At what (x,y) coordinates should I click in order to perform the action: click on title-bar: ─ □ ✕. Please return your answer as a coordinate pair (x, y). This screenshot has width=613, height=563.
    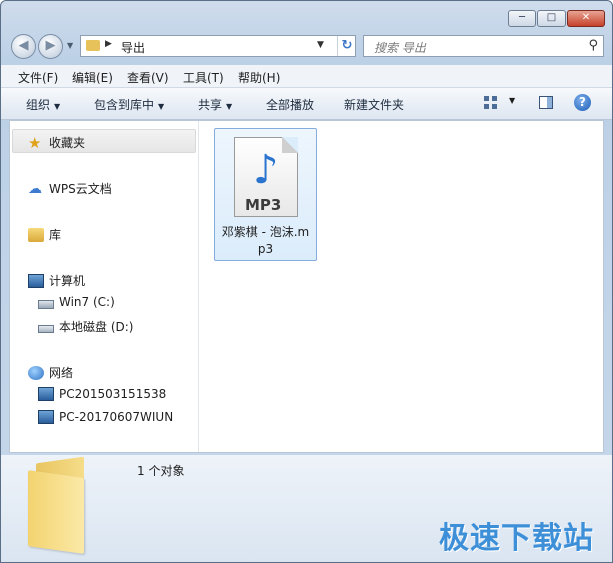
    Looking at the image, I should click on (306, 16).